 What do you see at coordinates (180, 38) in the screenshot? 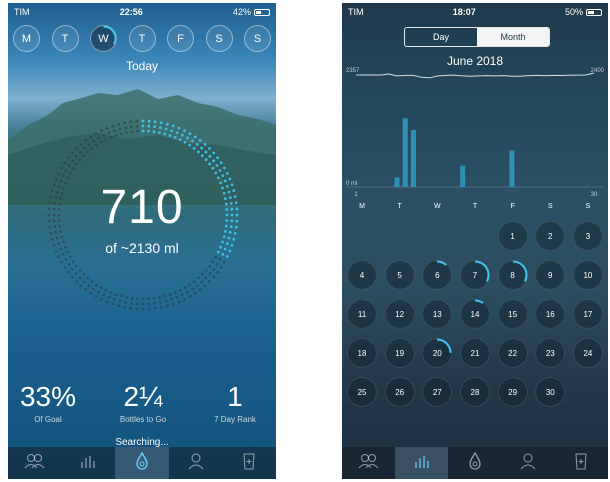
I see `weekday-4: F` at bounding box center [180, 38].